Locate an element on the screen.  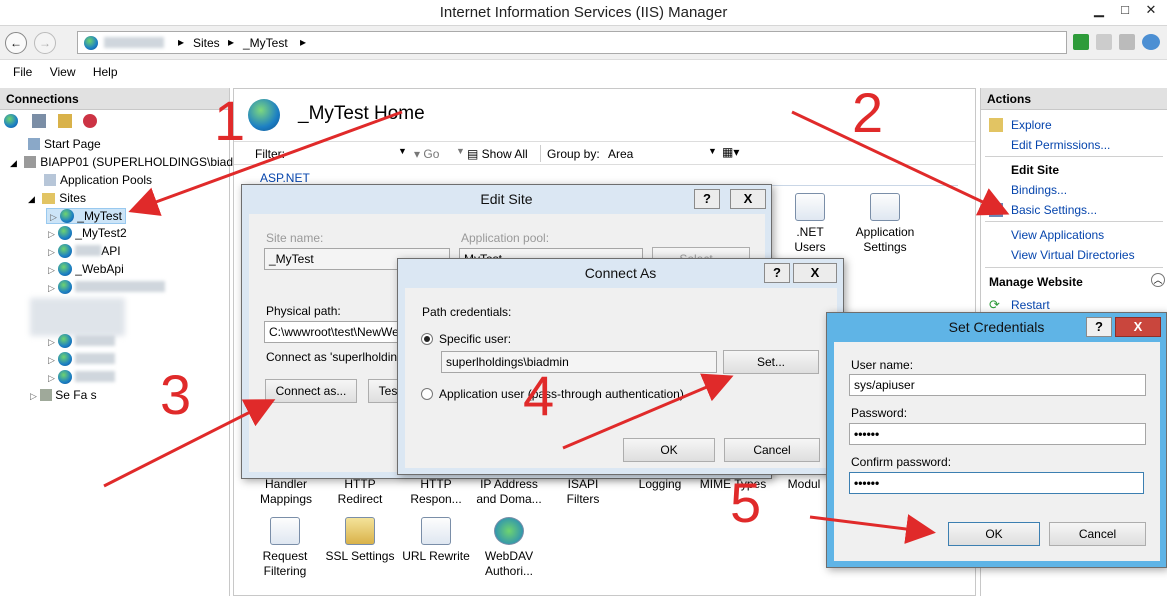
annotation-number-5: 5 is located at coordinates (746, 502).